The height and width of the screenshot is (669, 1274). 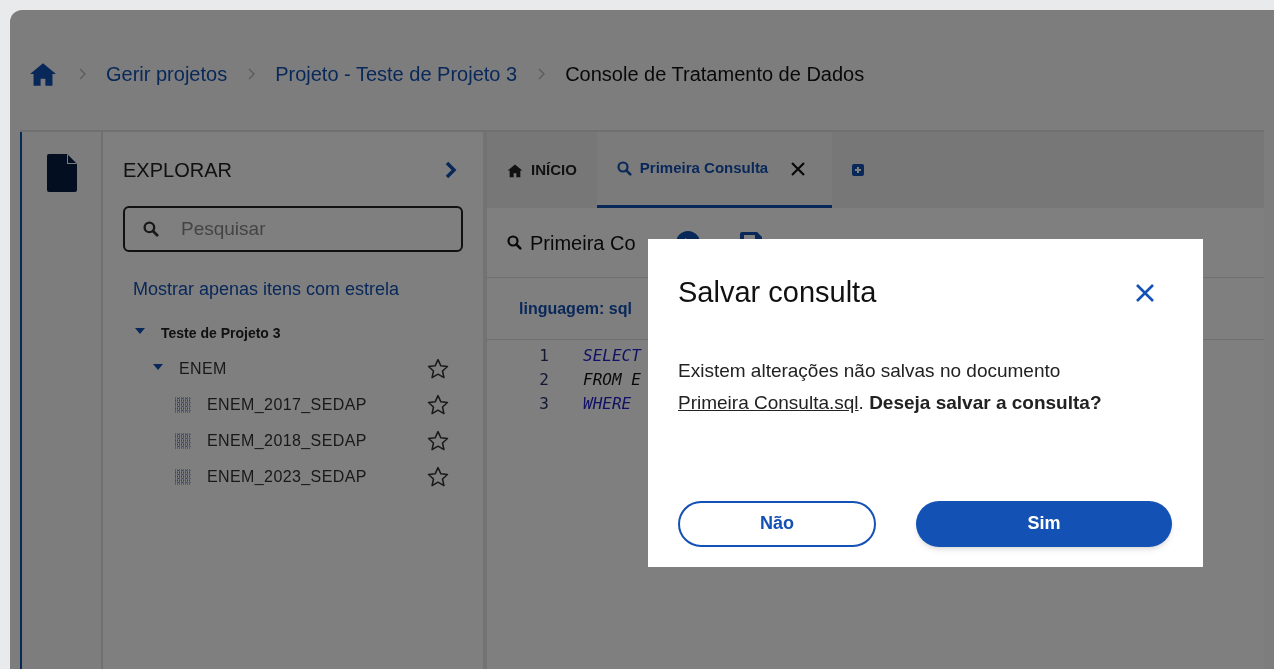 I want to click on tree-item: ENEM, so click(x=203, y=369).